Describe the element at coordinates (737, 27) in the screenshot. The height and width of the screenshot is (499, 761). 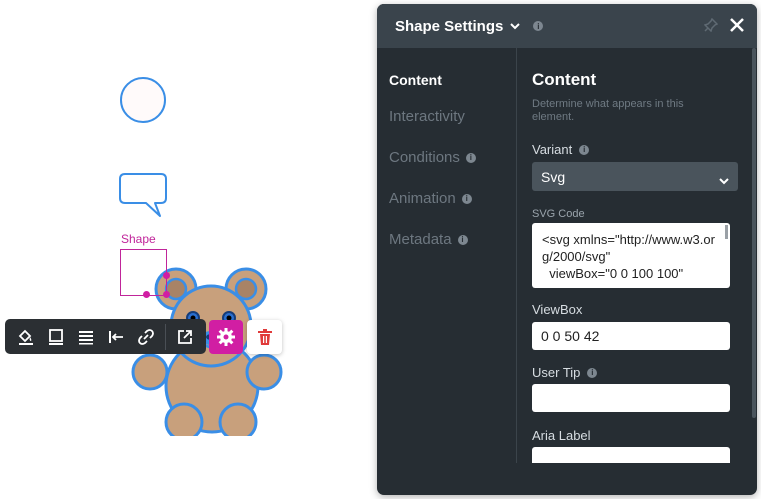
I see `close-icon` at that location.